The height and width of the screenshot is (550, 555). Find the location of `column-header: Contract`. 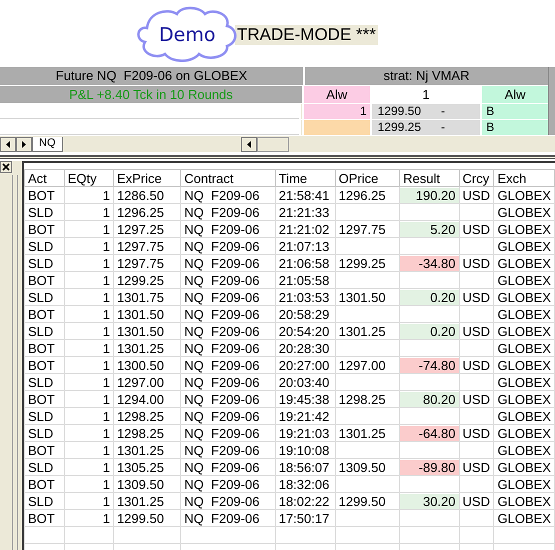

column-header: Contract is located at coordinates (228, 178).